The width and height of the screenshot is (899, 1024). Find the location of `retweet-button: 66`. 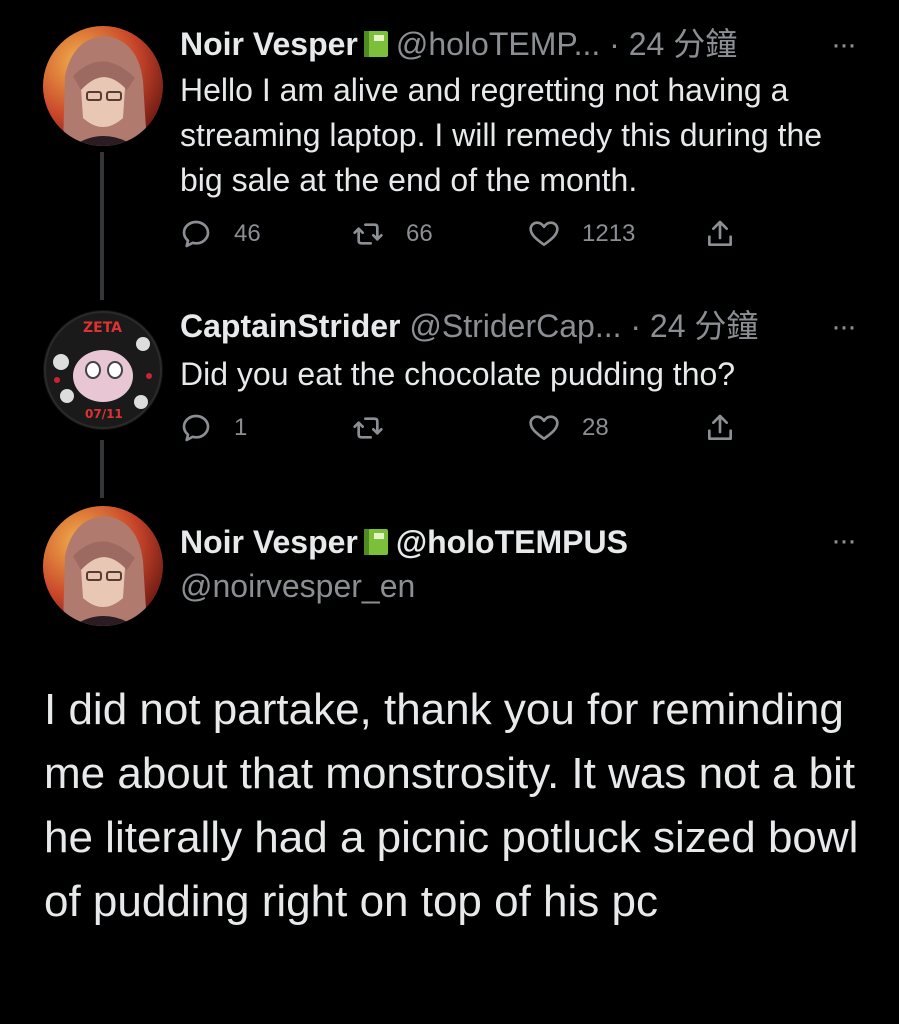

retweet-button: 66 is located at coordinates (392, 234).